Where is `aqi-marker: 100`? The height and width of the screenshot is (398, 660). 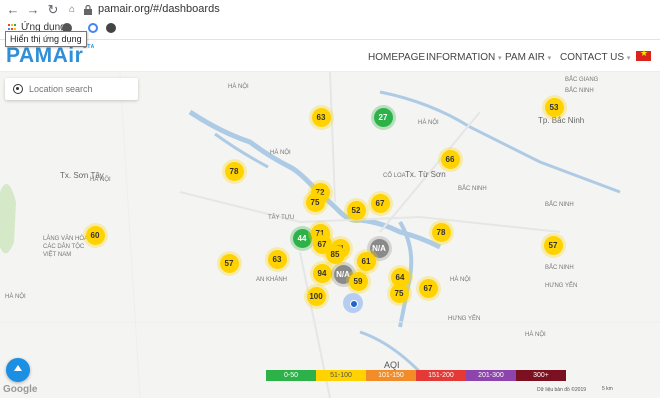 aqi-marker: 100 is located at coordinates (316, 296).